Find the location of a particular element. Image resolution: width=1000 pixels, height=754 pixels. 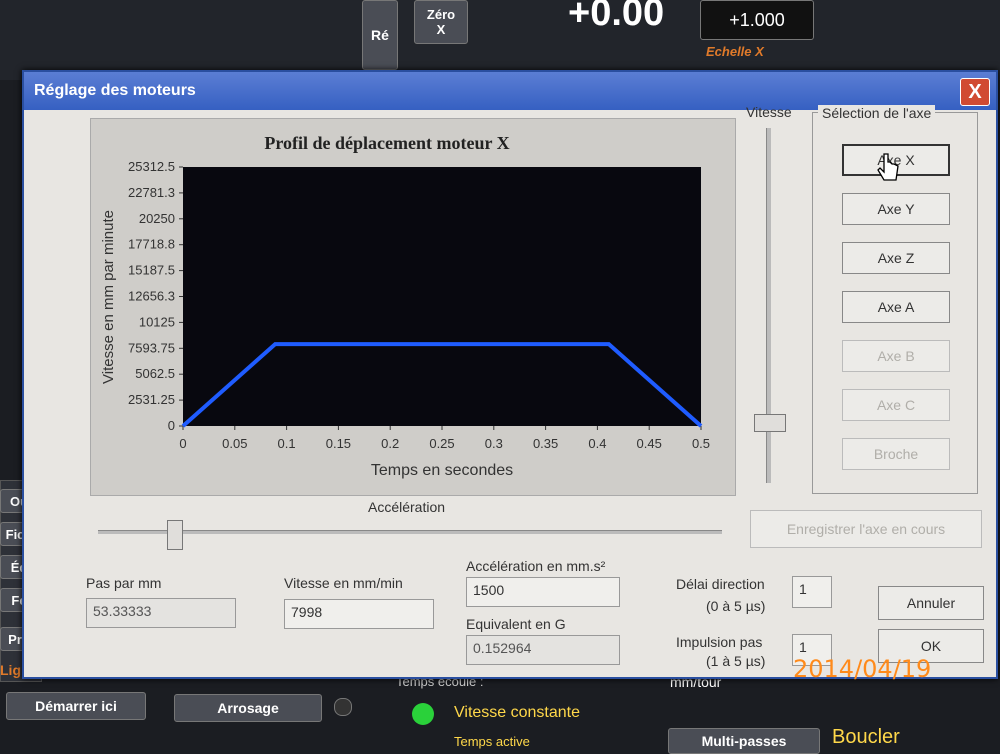

background-zero-x-button: Zéro X is located at coordinates (441, 22).